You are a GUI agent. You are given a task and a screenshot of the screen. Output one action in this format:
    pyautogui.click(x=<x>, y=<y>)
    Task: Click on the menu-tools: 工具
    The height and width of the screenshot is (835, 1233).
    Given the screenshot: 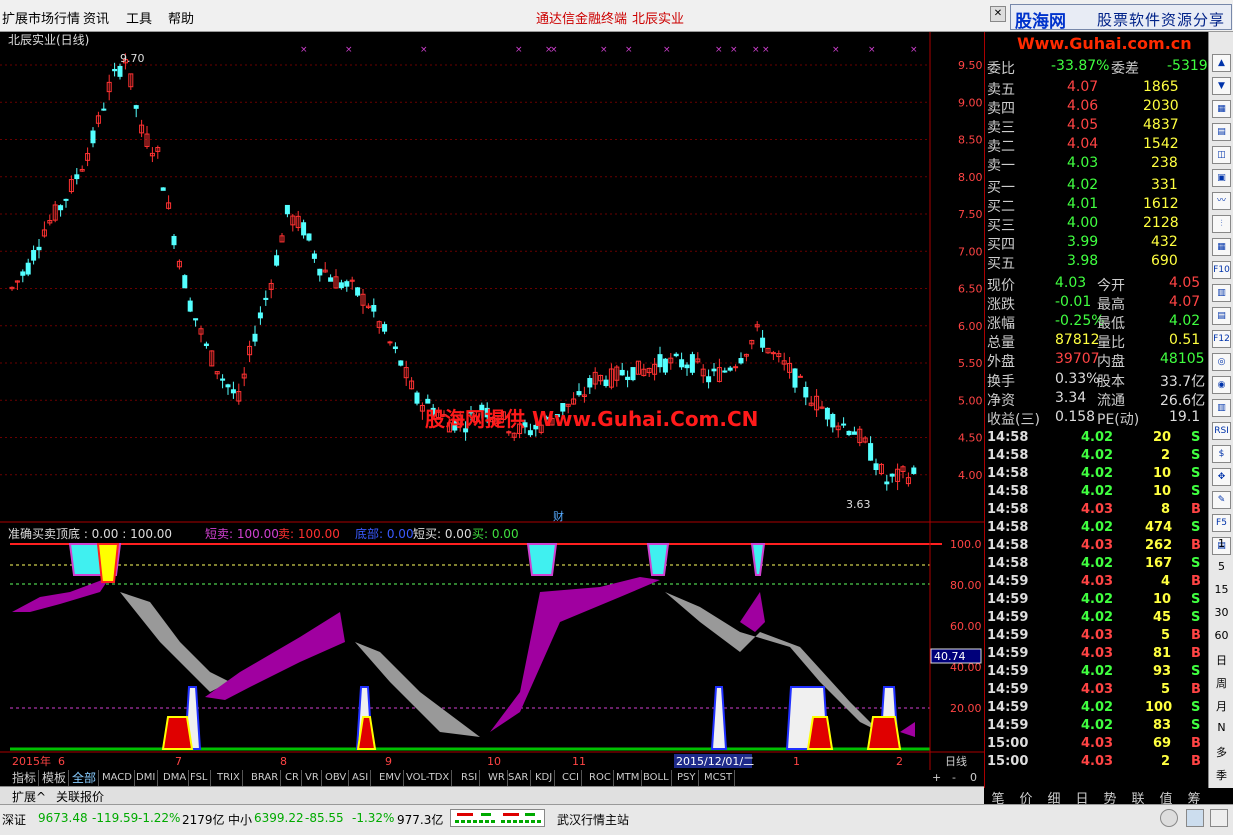 What is the action you would take?
    pyautogui.click(x=139, y=17)
    